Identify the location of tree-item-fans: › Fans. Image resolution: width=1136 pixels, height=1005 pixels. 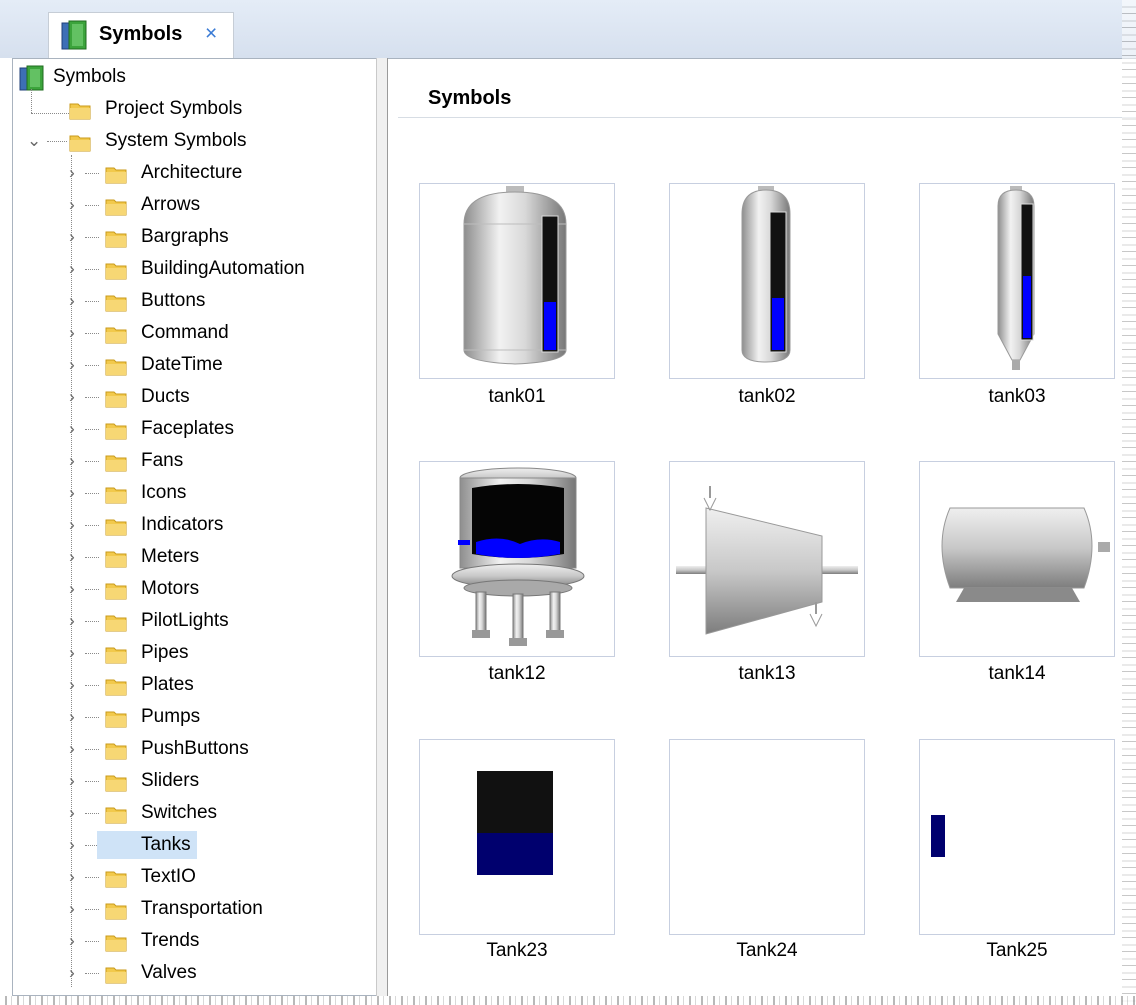
(193, 461).